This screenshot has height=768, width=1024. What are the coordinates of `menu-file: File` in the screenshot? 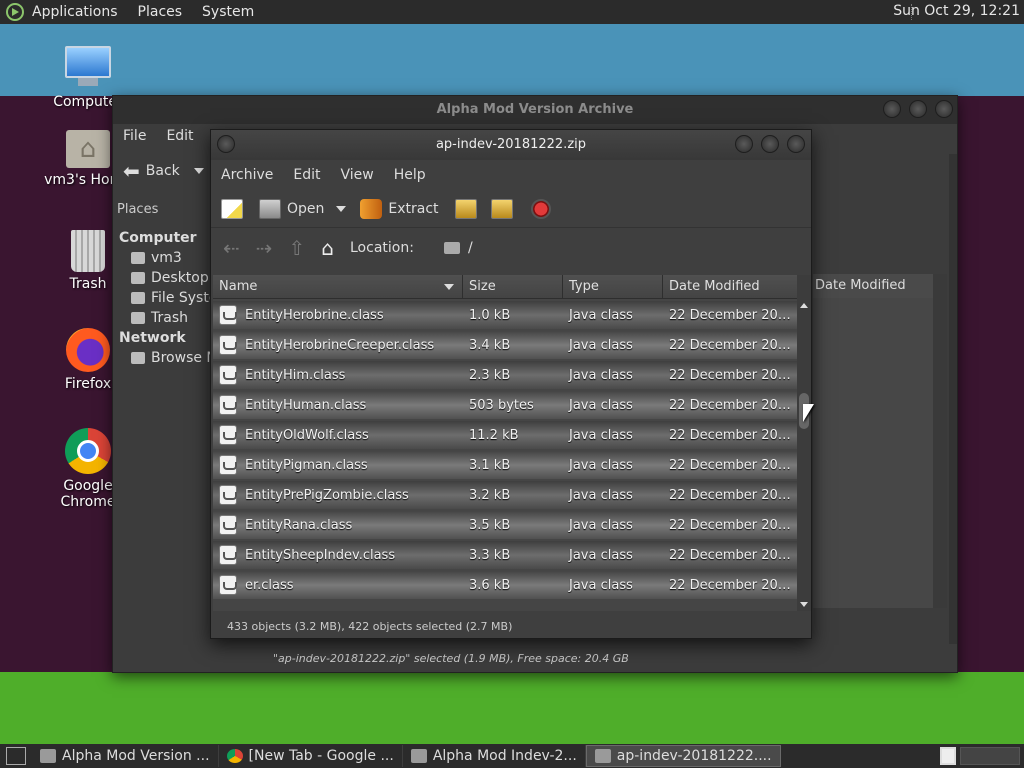 It's located at (134, 136).